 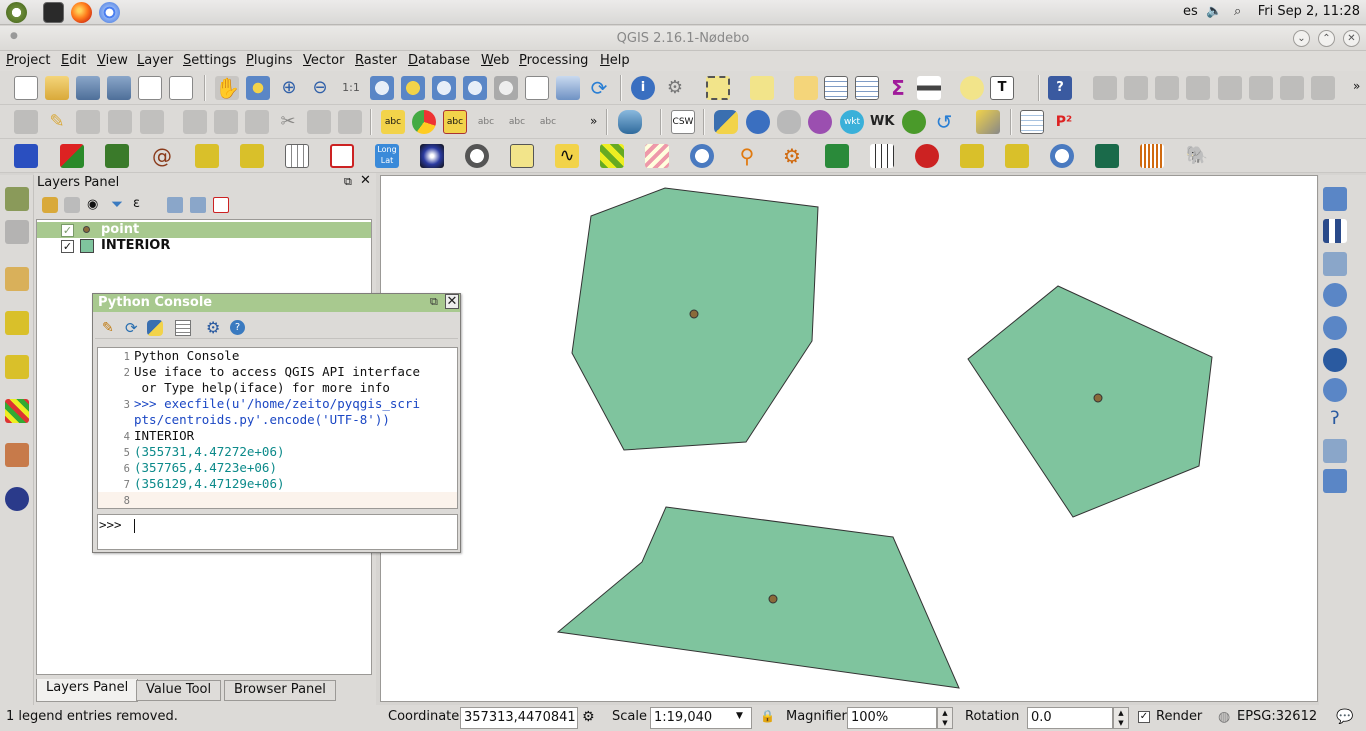 I want to click on zoom-out-icon: ⊖, so click(x=320, y=88).